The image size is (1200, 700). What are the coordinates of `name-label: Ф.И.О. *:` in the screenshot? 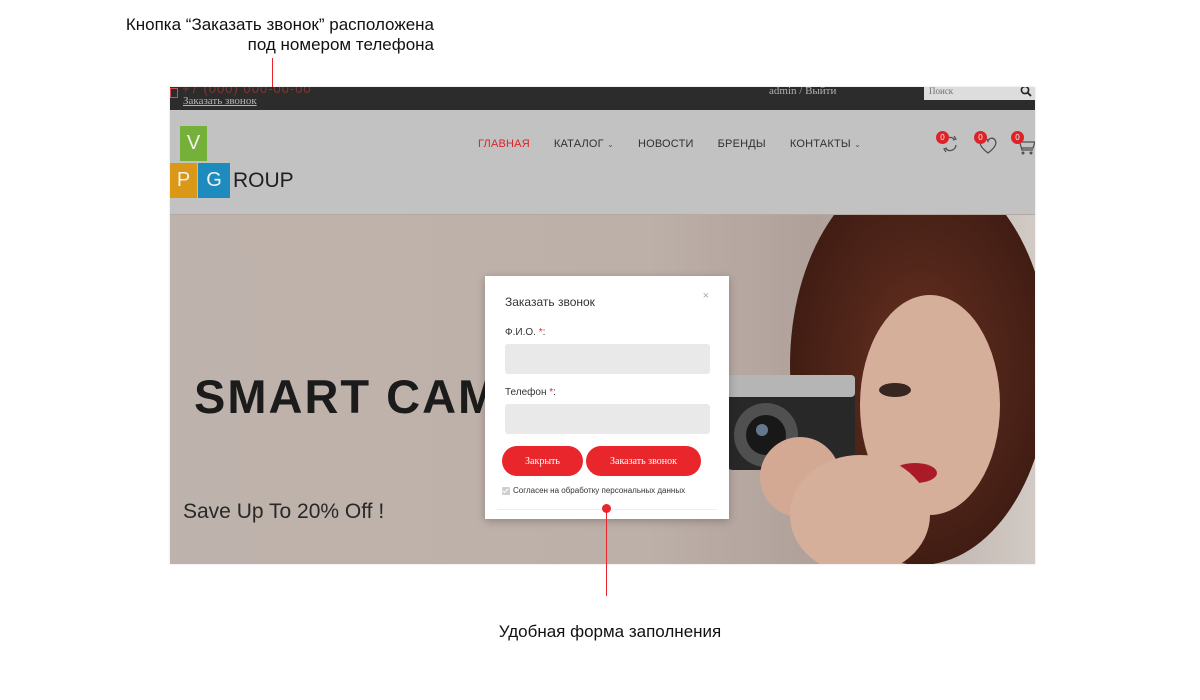 It's located at (525, 332).